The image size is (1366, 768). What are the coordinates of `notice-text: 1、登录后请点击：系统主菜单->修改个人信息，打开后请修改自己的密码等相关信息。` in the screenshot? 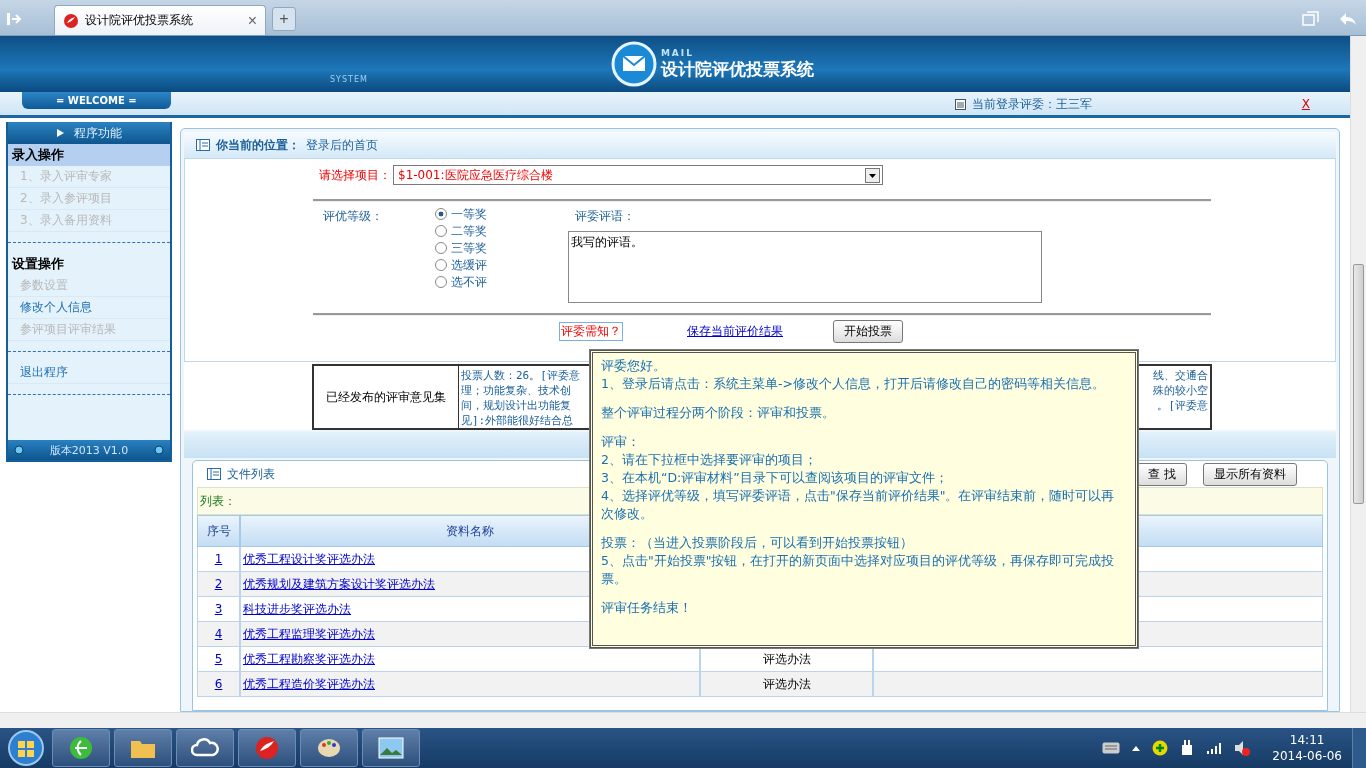 It's located at (853, 384).